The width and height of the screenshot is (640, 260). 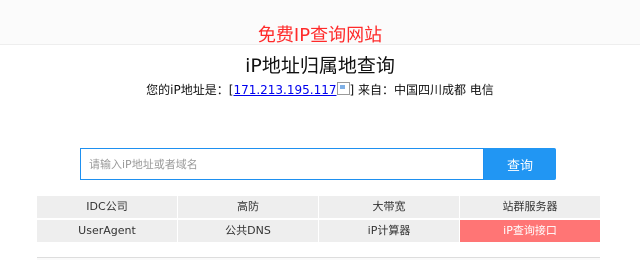 I want to click on current-ip-info: 您的iP地址是：[171.213.195.117 ] 来自：中国四川成都 电信, so click(x=320, y=90).